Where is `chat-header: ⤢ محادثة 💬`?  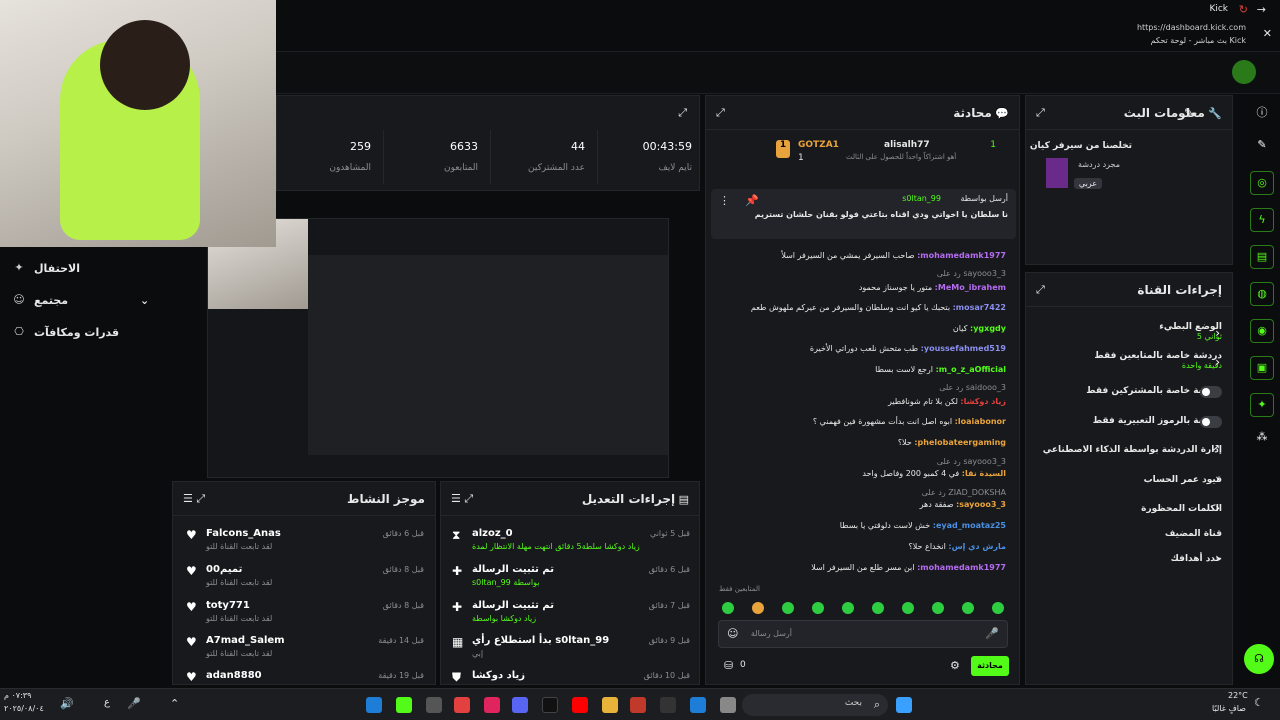
chat-header: ⤢ محادثة 💬 is located at coordinates (862, 113).